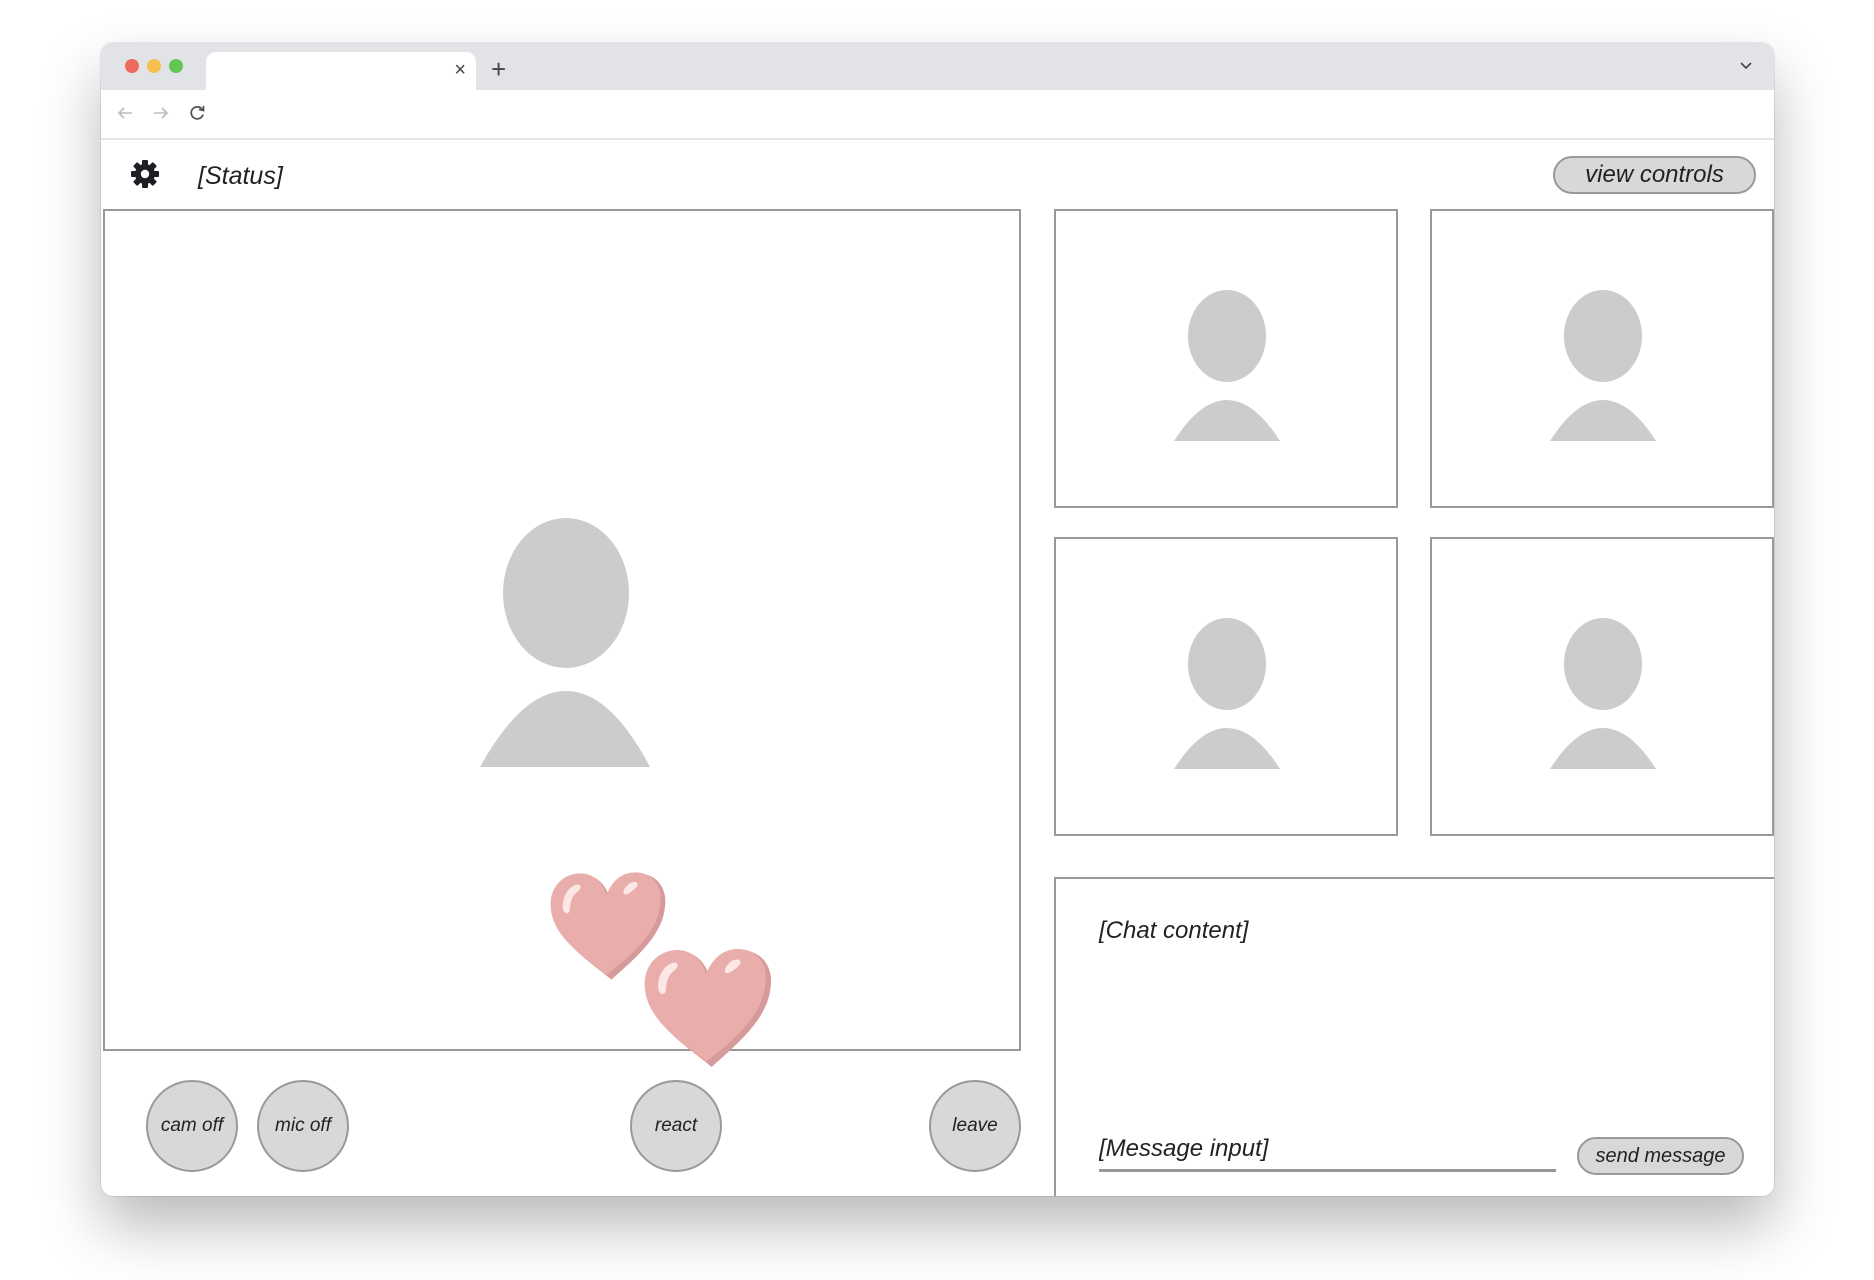 Image resolution: width=1874 pixels, height=1280 pixels. Describe the element at coordinates (937, 66) in the screenshot. I see `tab-strip: × +` at that location.